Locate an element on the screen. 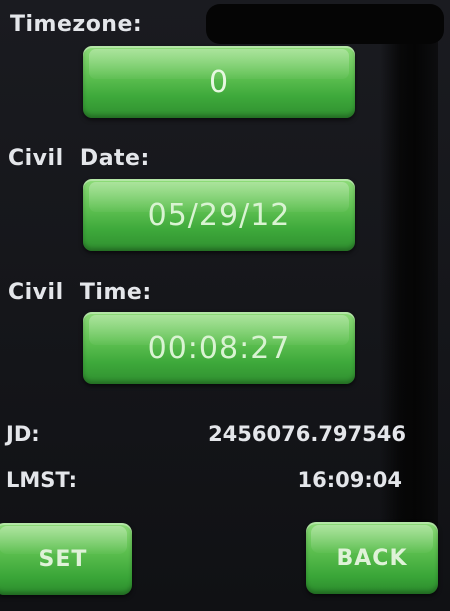  back-button: BACK is located at coordinates (372, 558).